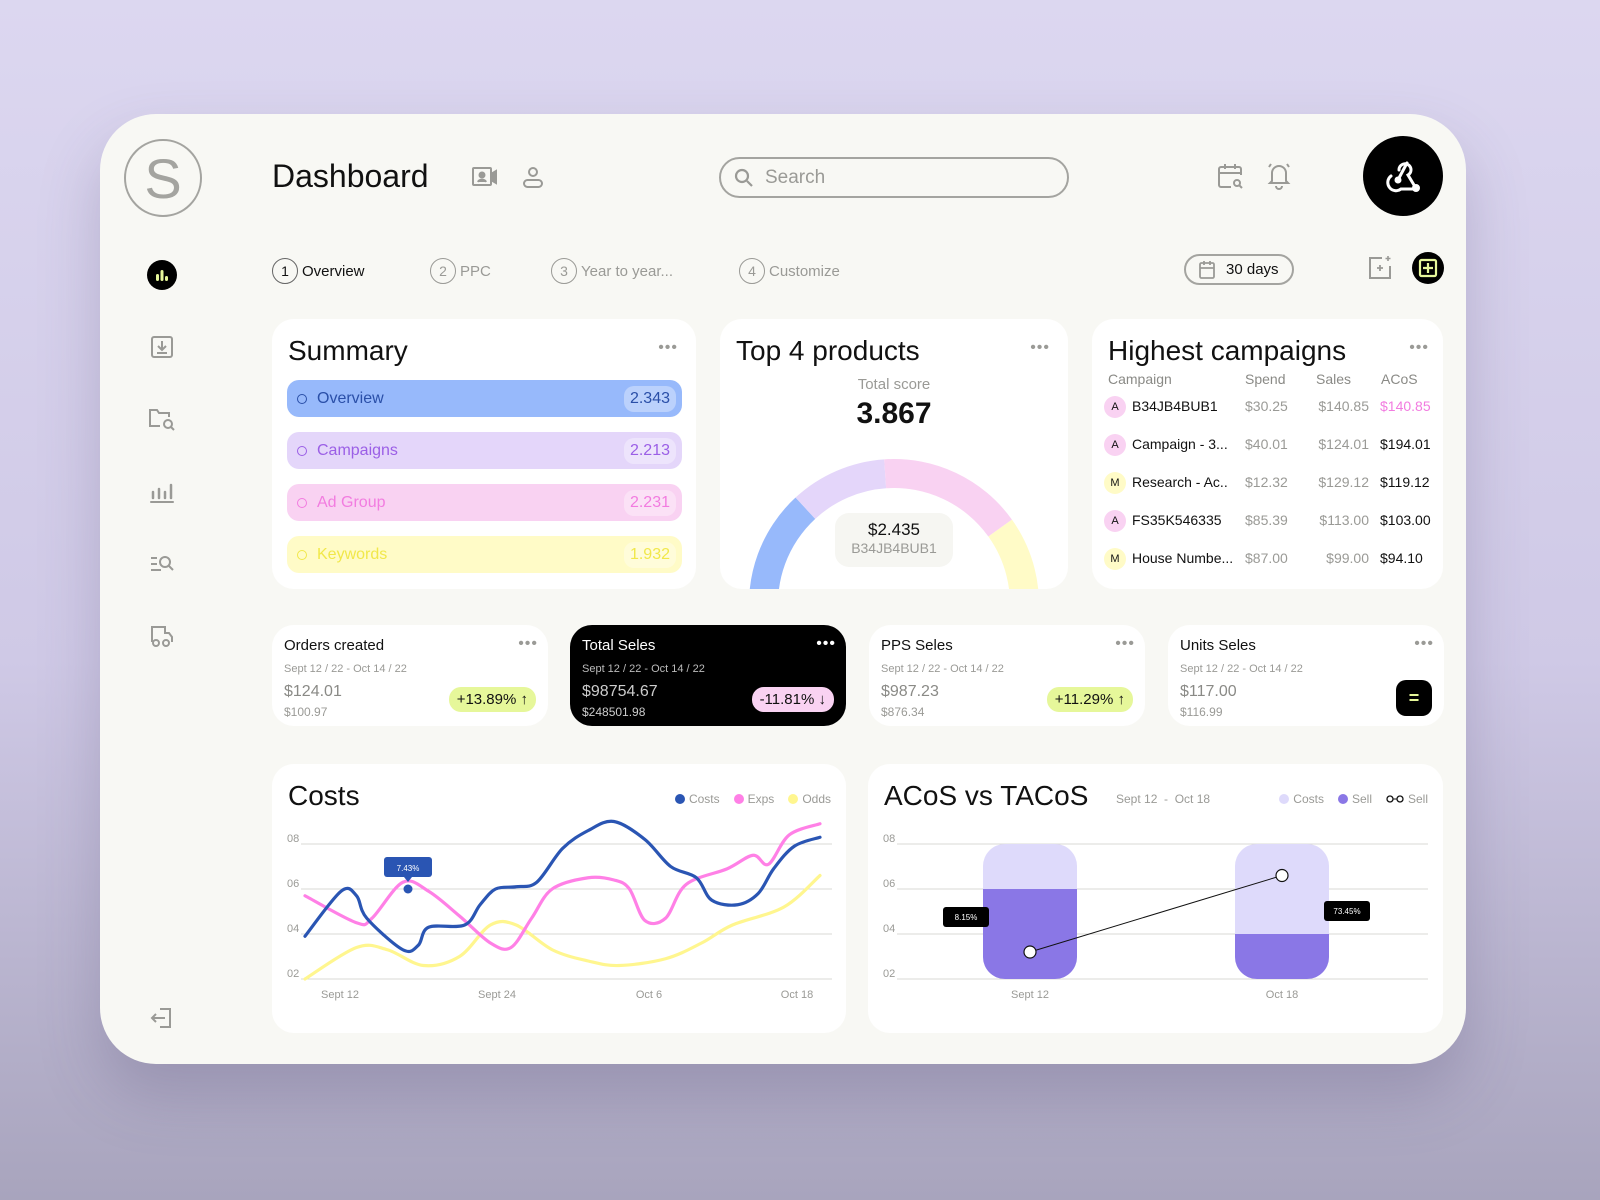 Image resolution: width=1600 pixels, height=1200 pixels. What do you see at coordinates (1271, 445) in the screenshot?
I see `campaign-row: A Campaign - 3... $40.01 $124.01 $194.01` at bounding box center [1271, 445].